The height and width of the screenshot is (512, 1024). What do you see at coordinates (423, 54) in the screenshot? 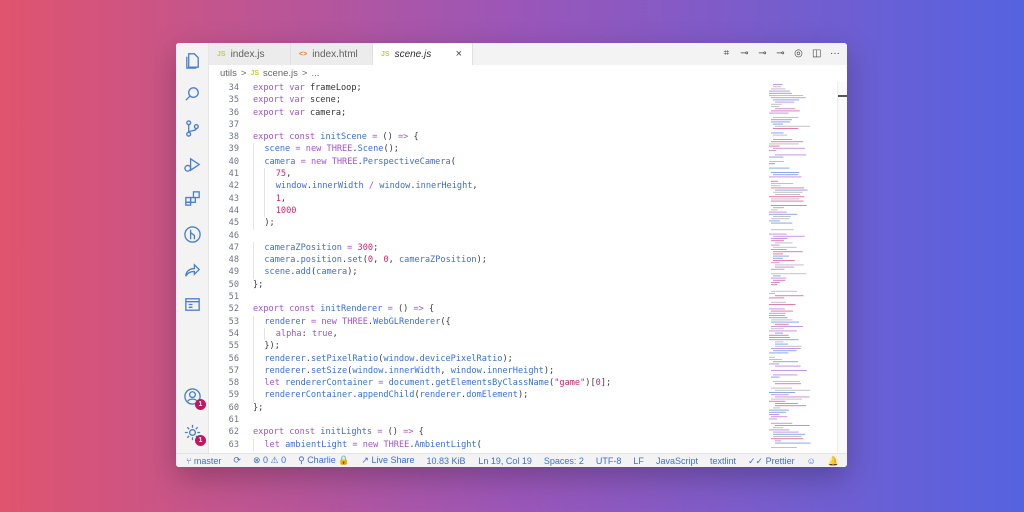
I see `tab-scene-js: JS scene.js ×` at bounding box center [423, 54].